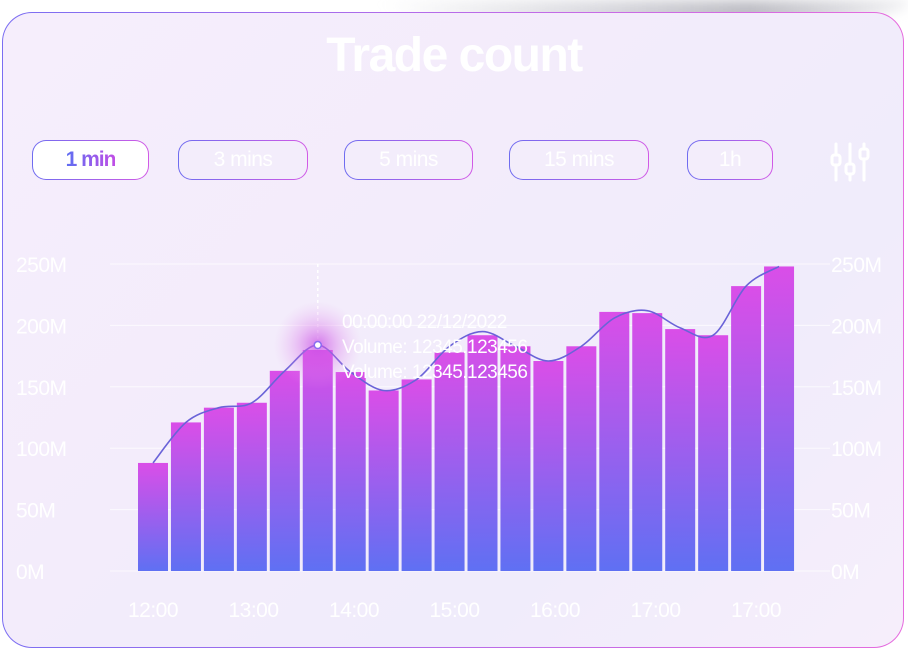 This screenshot has height=650, width=908. What do you see at coordinates (41, 326) in the screenshot?
I see `y-tick-label-left: 200M` at bounding box center [41, 326].